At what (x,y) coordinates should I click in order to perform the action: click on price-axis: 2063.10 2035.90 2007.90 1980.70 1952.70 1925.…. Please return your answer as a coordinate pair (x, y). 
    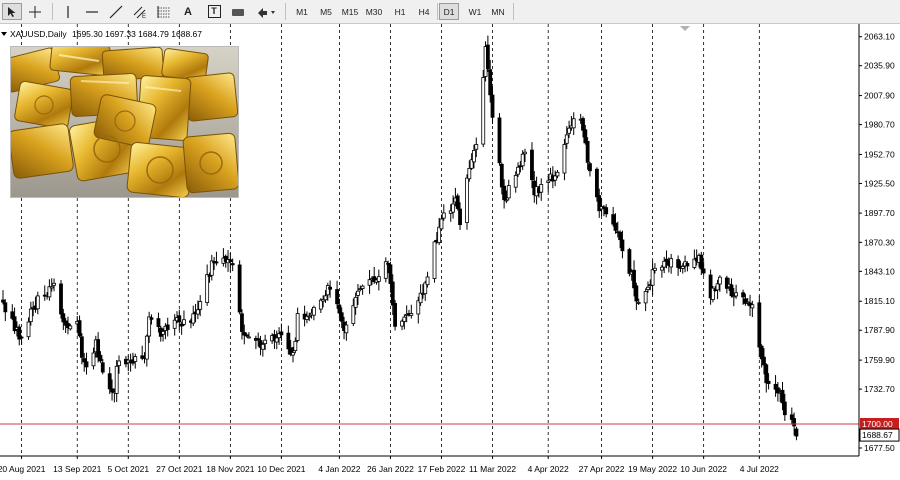
    Looking at the image, I should click on (877, 242).